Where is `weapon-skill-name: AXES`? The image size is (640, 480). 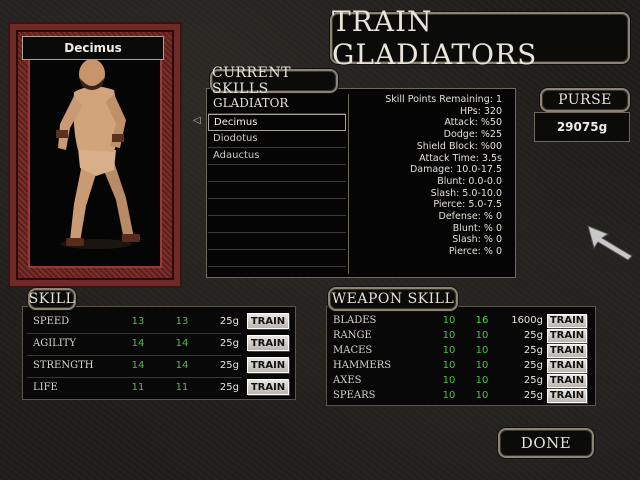
weapon-skill-name: AXES is located at coordinates (347, 380).